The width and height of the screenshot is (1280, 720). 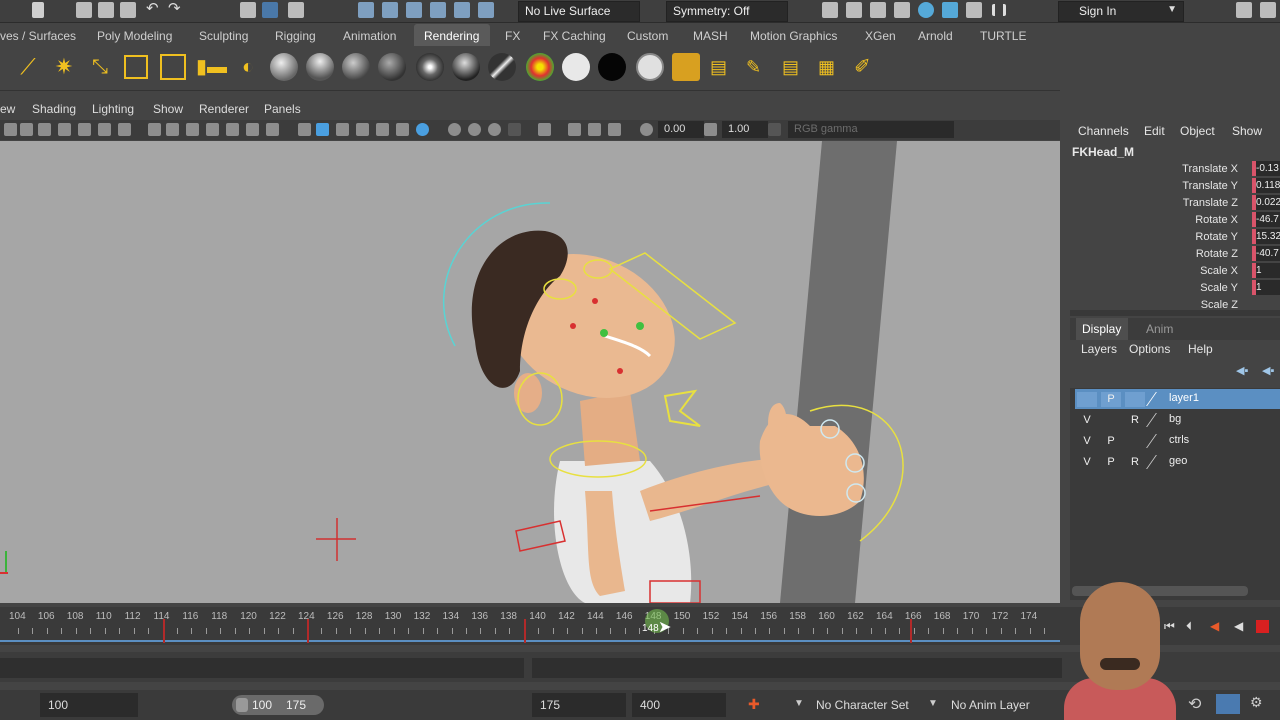 What do you see at coordinates (710, 129) in the screenshot?
I see `gamma-icon` at bounding box center [710, 129].